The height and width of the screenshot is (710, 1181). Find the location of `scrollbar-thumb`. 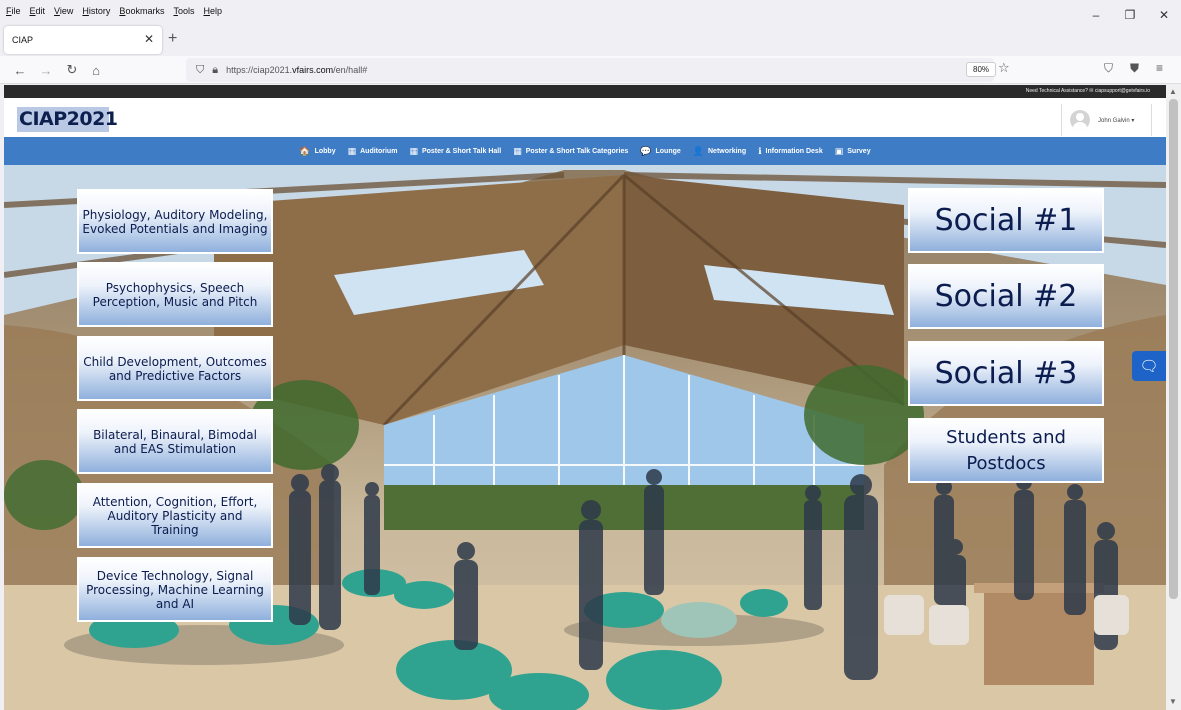

scrollbar-thumb is located at coordinates (1173, 349).